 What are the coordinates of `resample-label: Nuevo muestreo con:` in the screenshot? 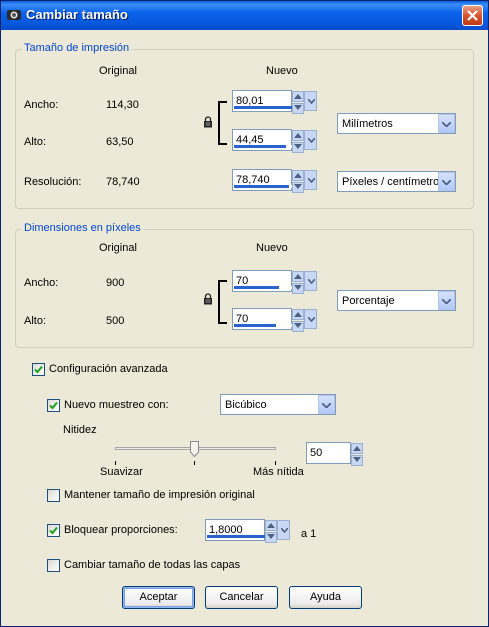 It's located at (116, 405).